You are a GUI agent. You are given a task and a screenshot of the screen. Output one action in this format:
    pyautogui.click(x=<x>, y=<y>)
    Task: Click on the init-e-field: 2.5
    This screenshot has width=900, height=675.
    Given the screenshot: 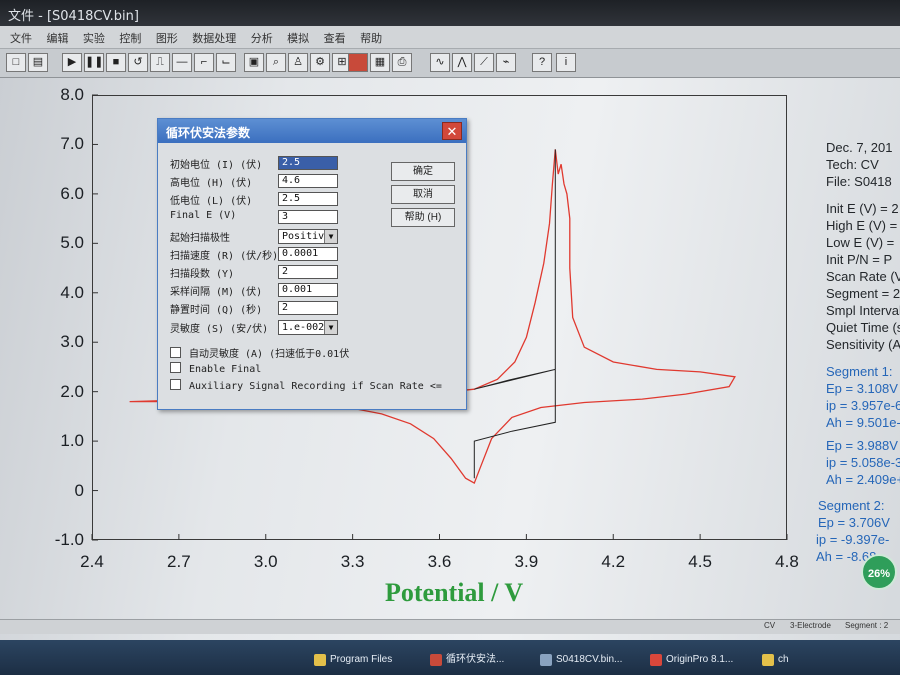 What is the action you would take?
    pyautogui.click(x=308, y=163)
    